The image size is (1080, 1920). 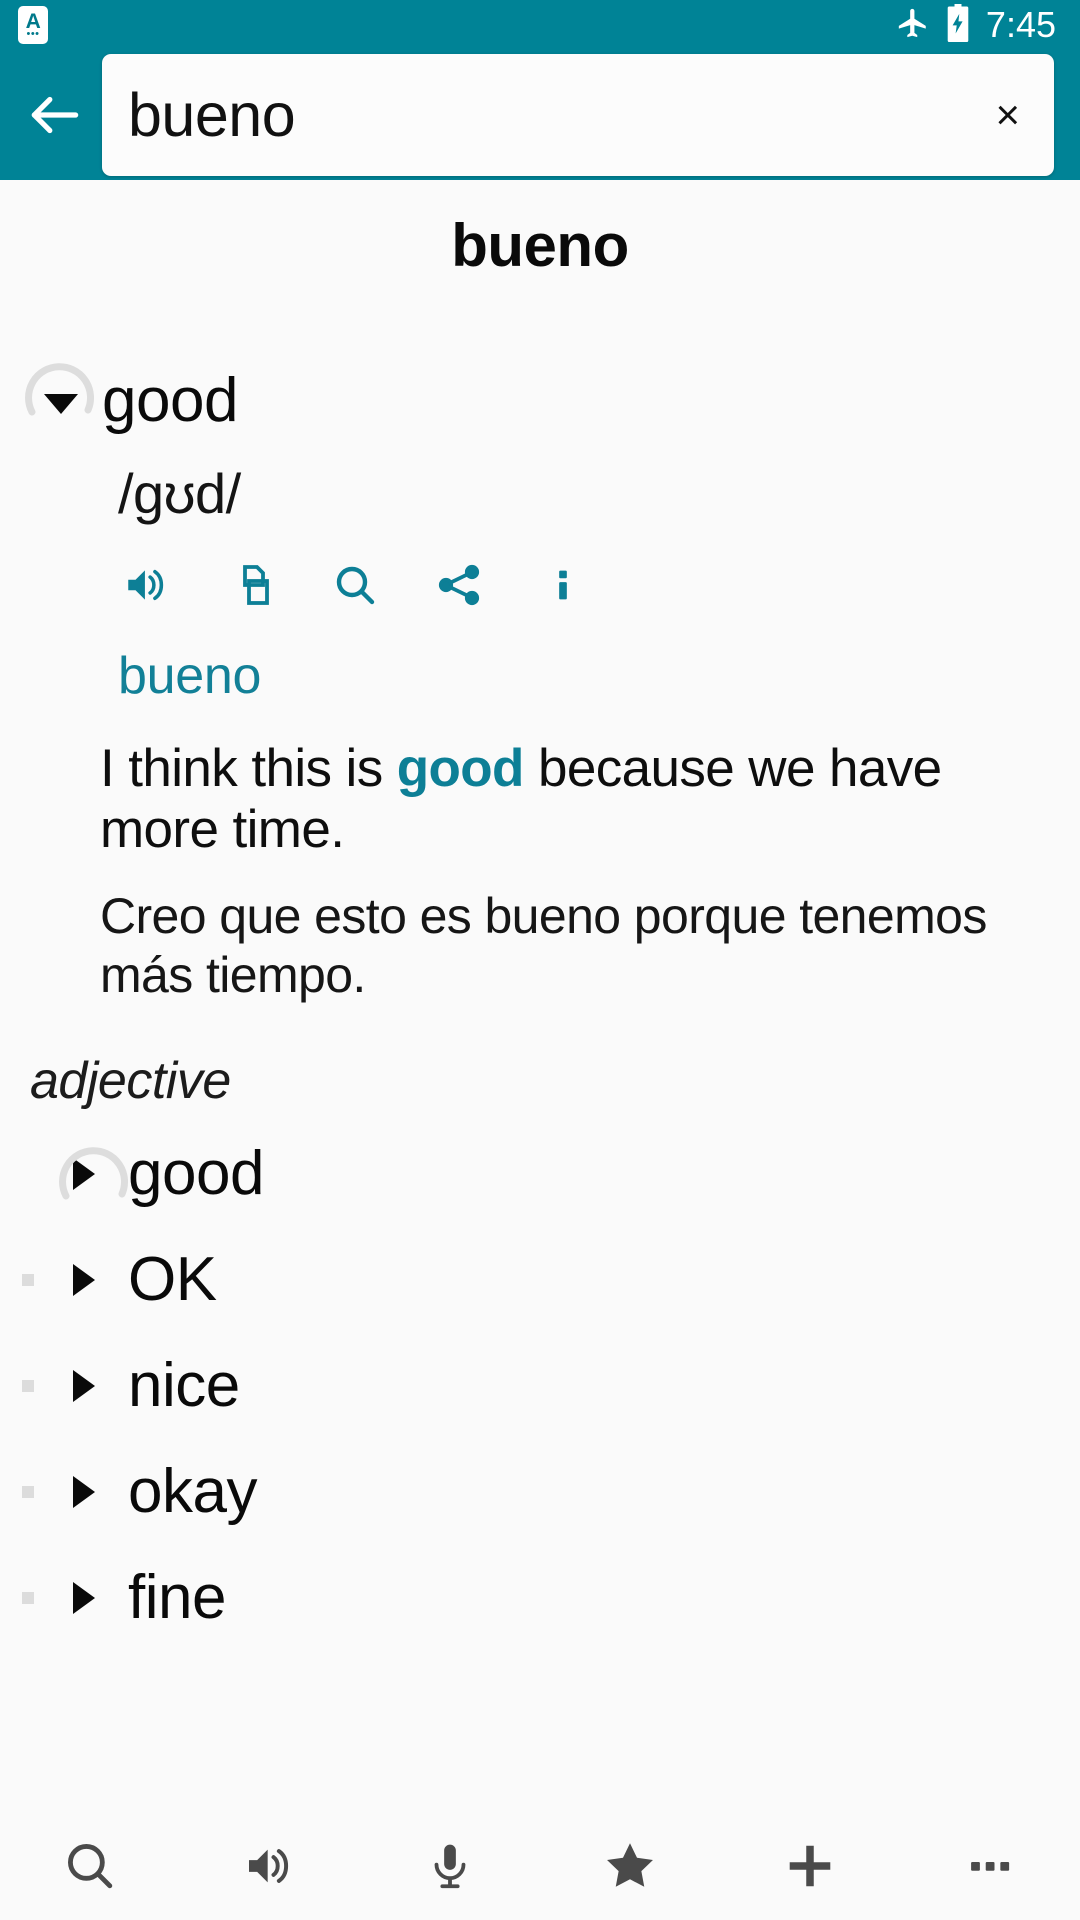 What do you see at coordinates (450, 1866) in the screenshot?
I see `microphone-icon` at bounding box center [450, 1866].